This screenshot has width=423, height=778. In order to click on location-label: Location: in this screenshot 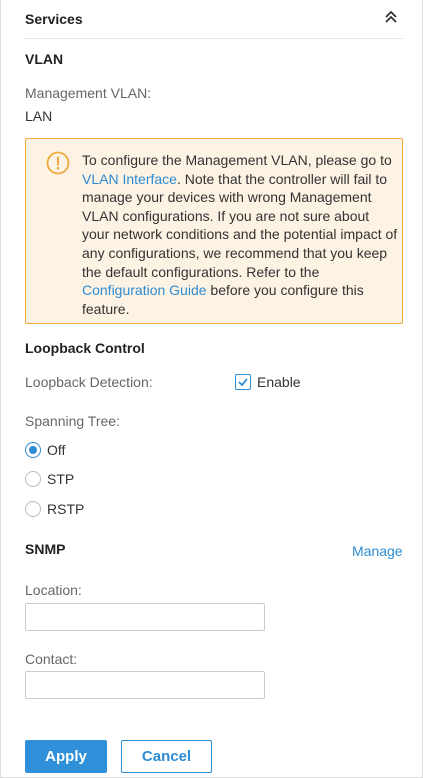, I will do `click(53, 590)`.